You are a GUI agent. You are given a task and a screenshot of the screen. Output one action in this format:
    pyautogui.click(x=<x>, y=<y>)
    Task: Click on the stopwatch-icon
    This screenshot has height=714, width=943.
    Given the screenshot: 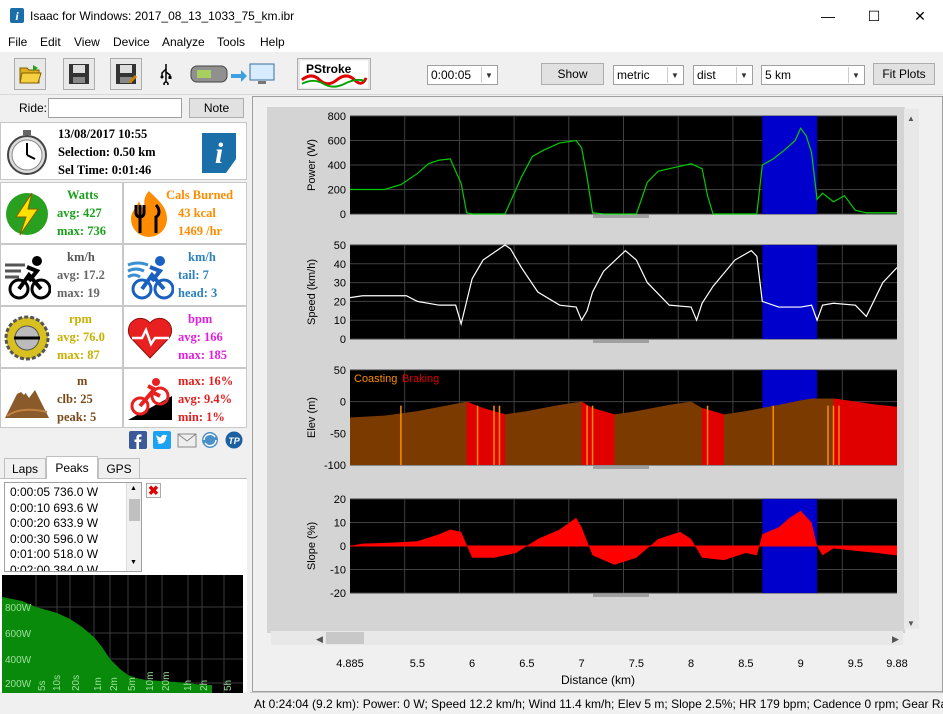 What is the action you would take?
    pyautogui.click(x=27, y=152)
    